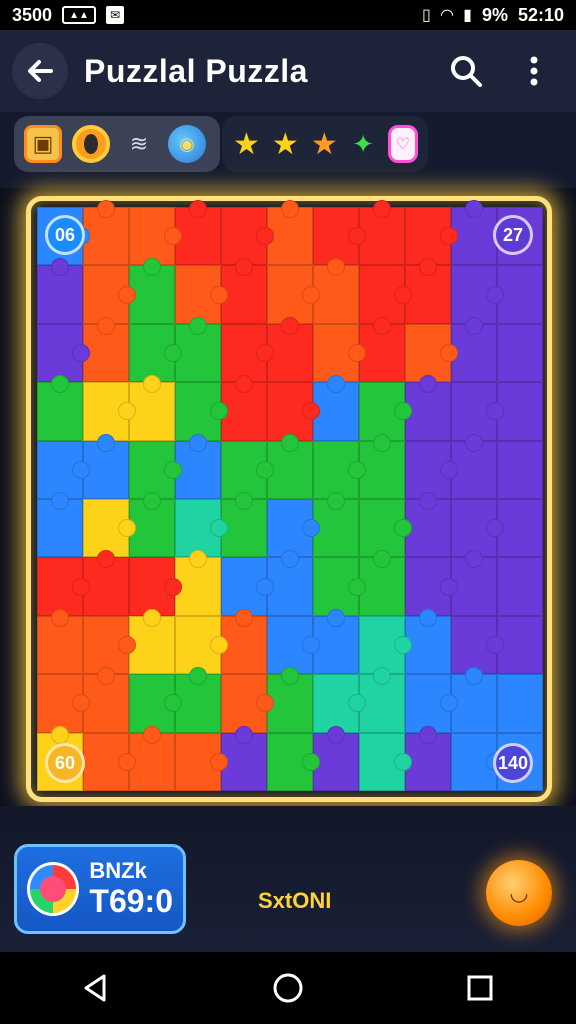  What do you see at coordinates (513, 763) in the screenshot?
I see `corner-badge-bottom-right: 140` at bounding box center [513, 763].